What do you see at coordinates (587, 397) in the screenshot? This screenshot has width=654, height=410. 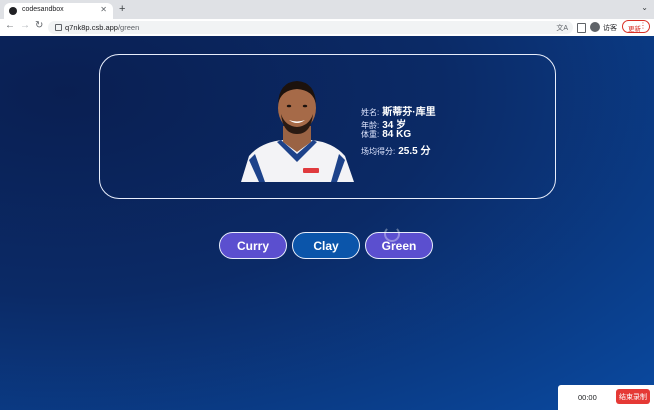 I see `recording-time: 00:00` at bounding box center [587, 397].